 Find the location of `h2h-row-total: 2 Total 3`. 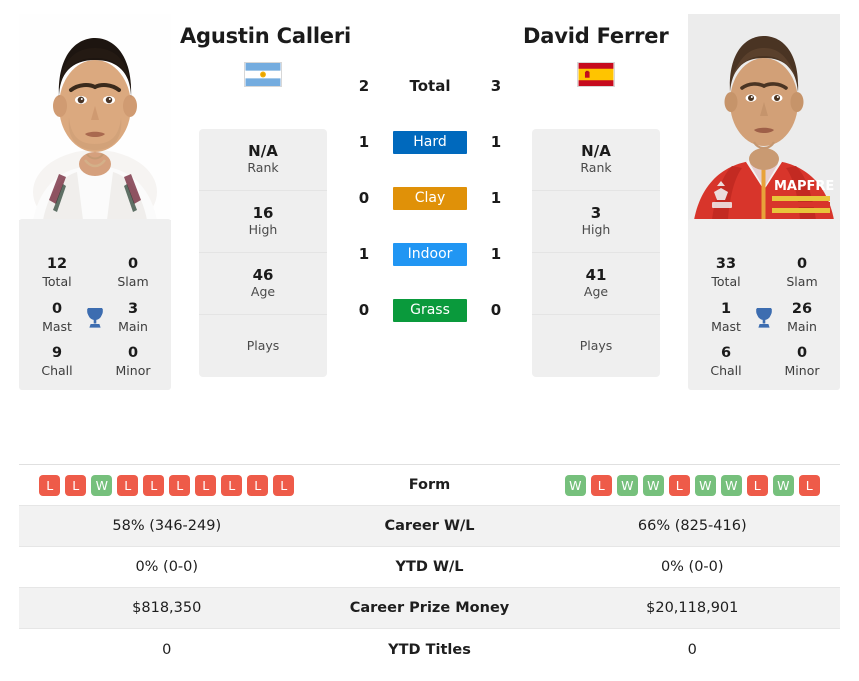

h2h-row-total: 2 Total 3 is located at coordinates (430, 86).